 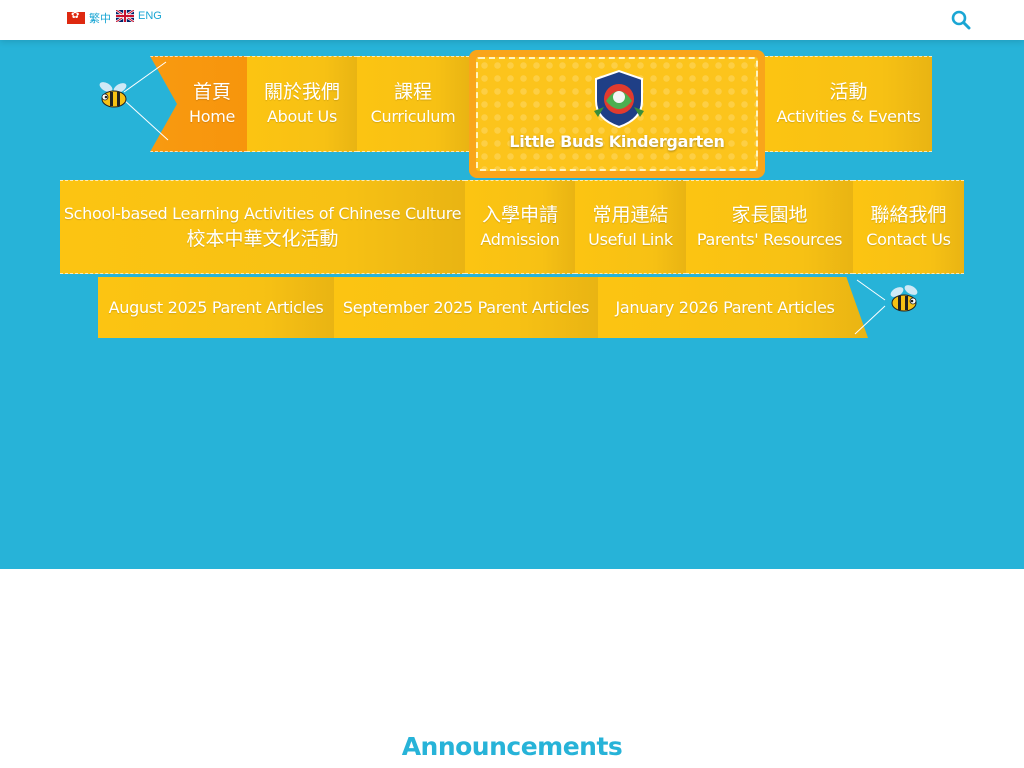 I want to click on language-en-link: ENG, so click(x=139, y=16).